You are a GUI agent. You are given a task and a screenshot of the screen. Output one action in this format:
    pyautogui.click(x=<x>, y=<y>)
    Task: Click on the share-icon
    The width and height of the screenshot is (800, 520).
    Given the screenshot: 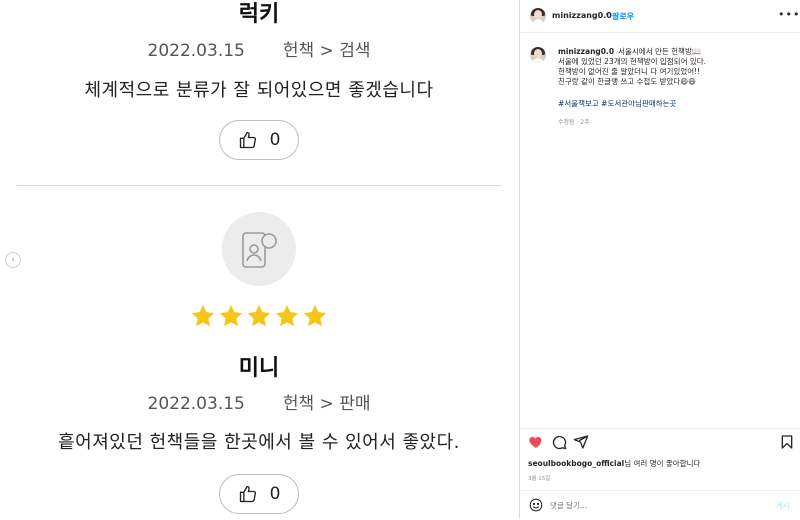 What is the action you would take?
    pyautogui.click(x=581, y=442)
    